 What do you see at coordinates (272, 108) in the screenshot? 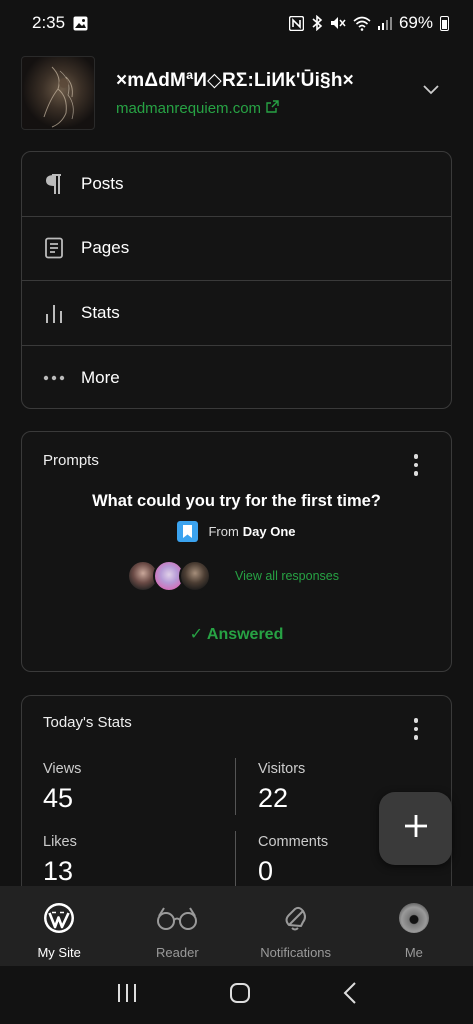
I see `external-link-icon` at bounding box center [272, 108].